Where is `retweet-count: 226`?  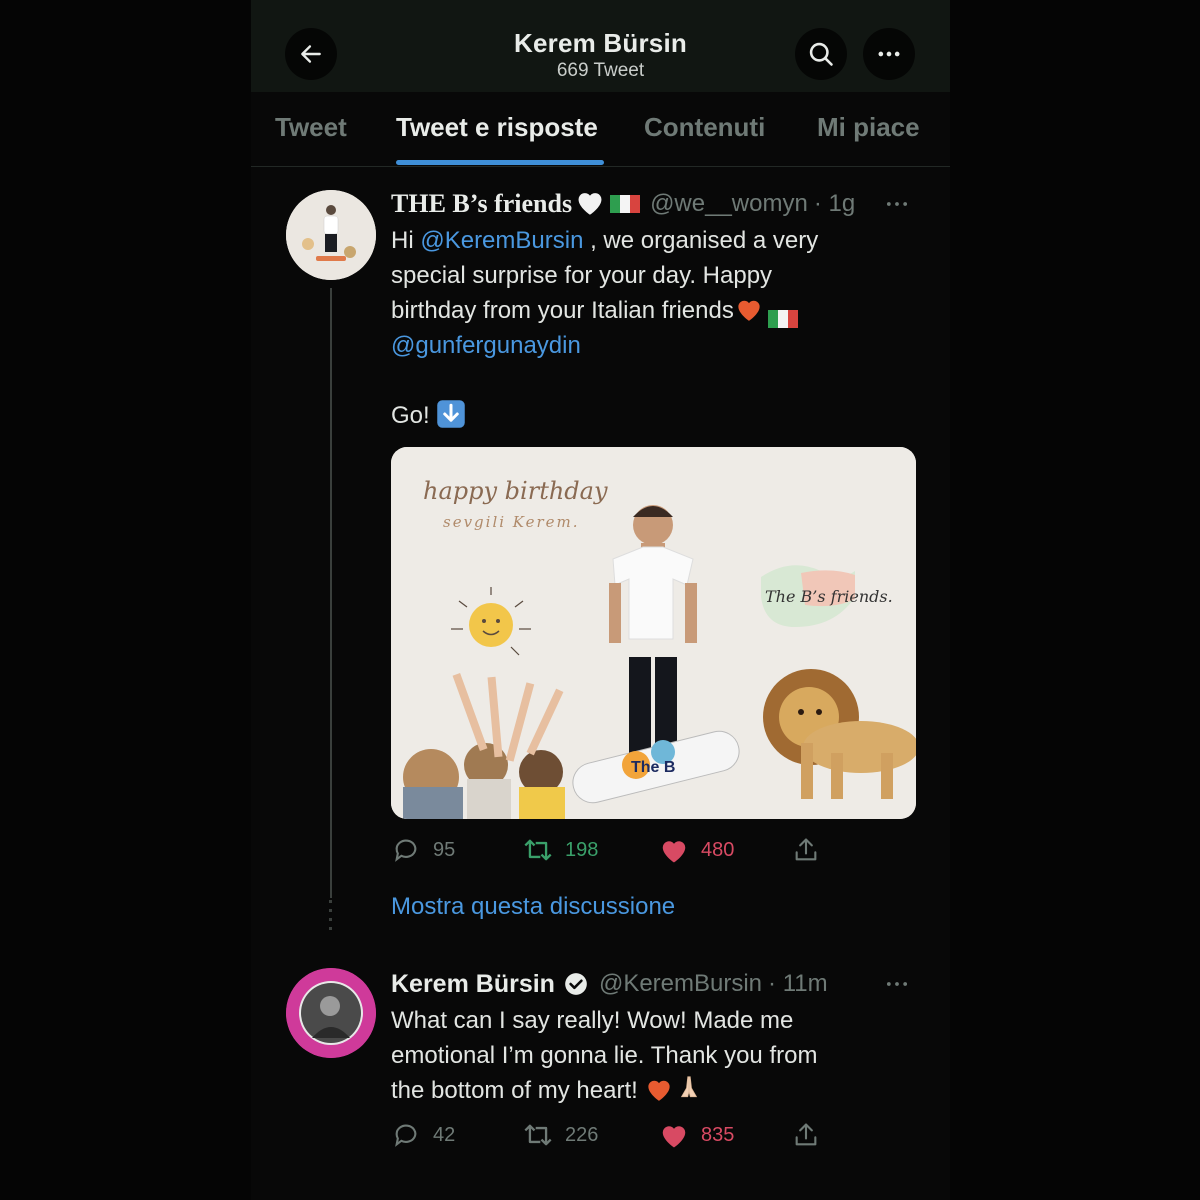 retweet-count: 226 is located at coordinates (582, 1134).